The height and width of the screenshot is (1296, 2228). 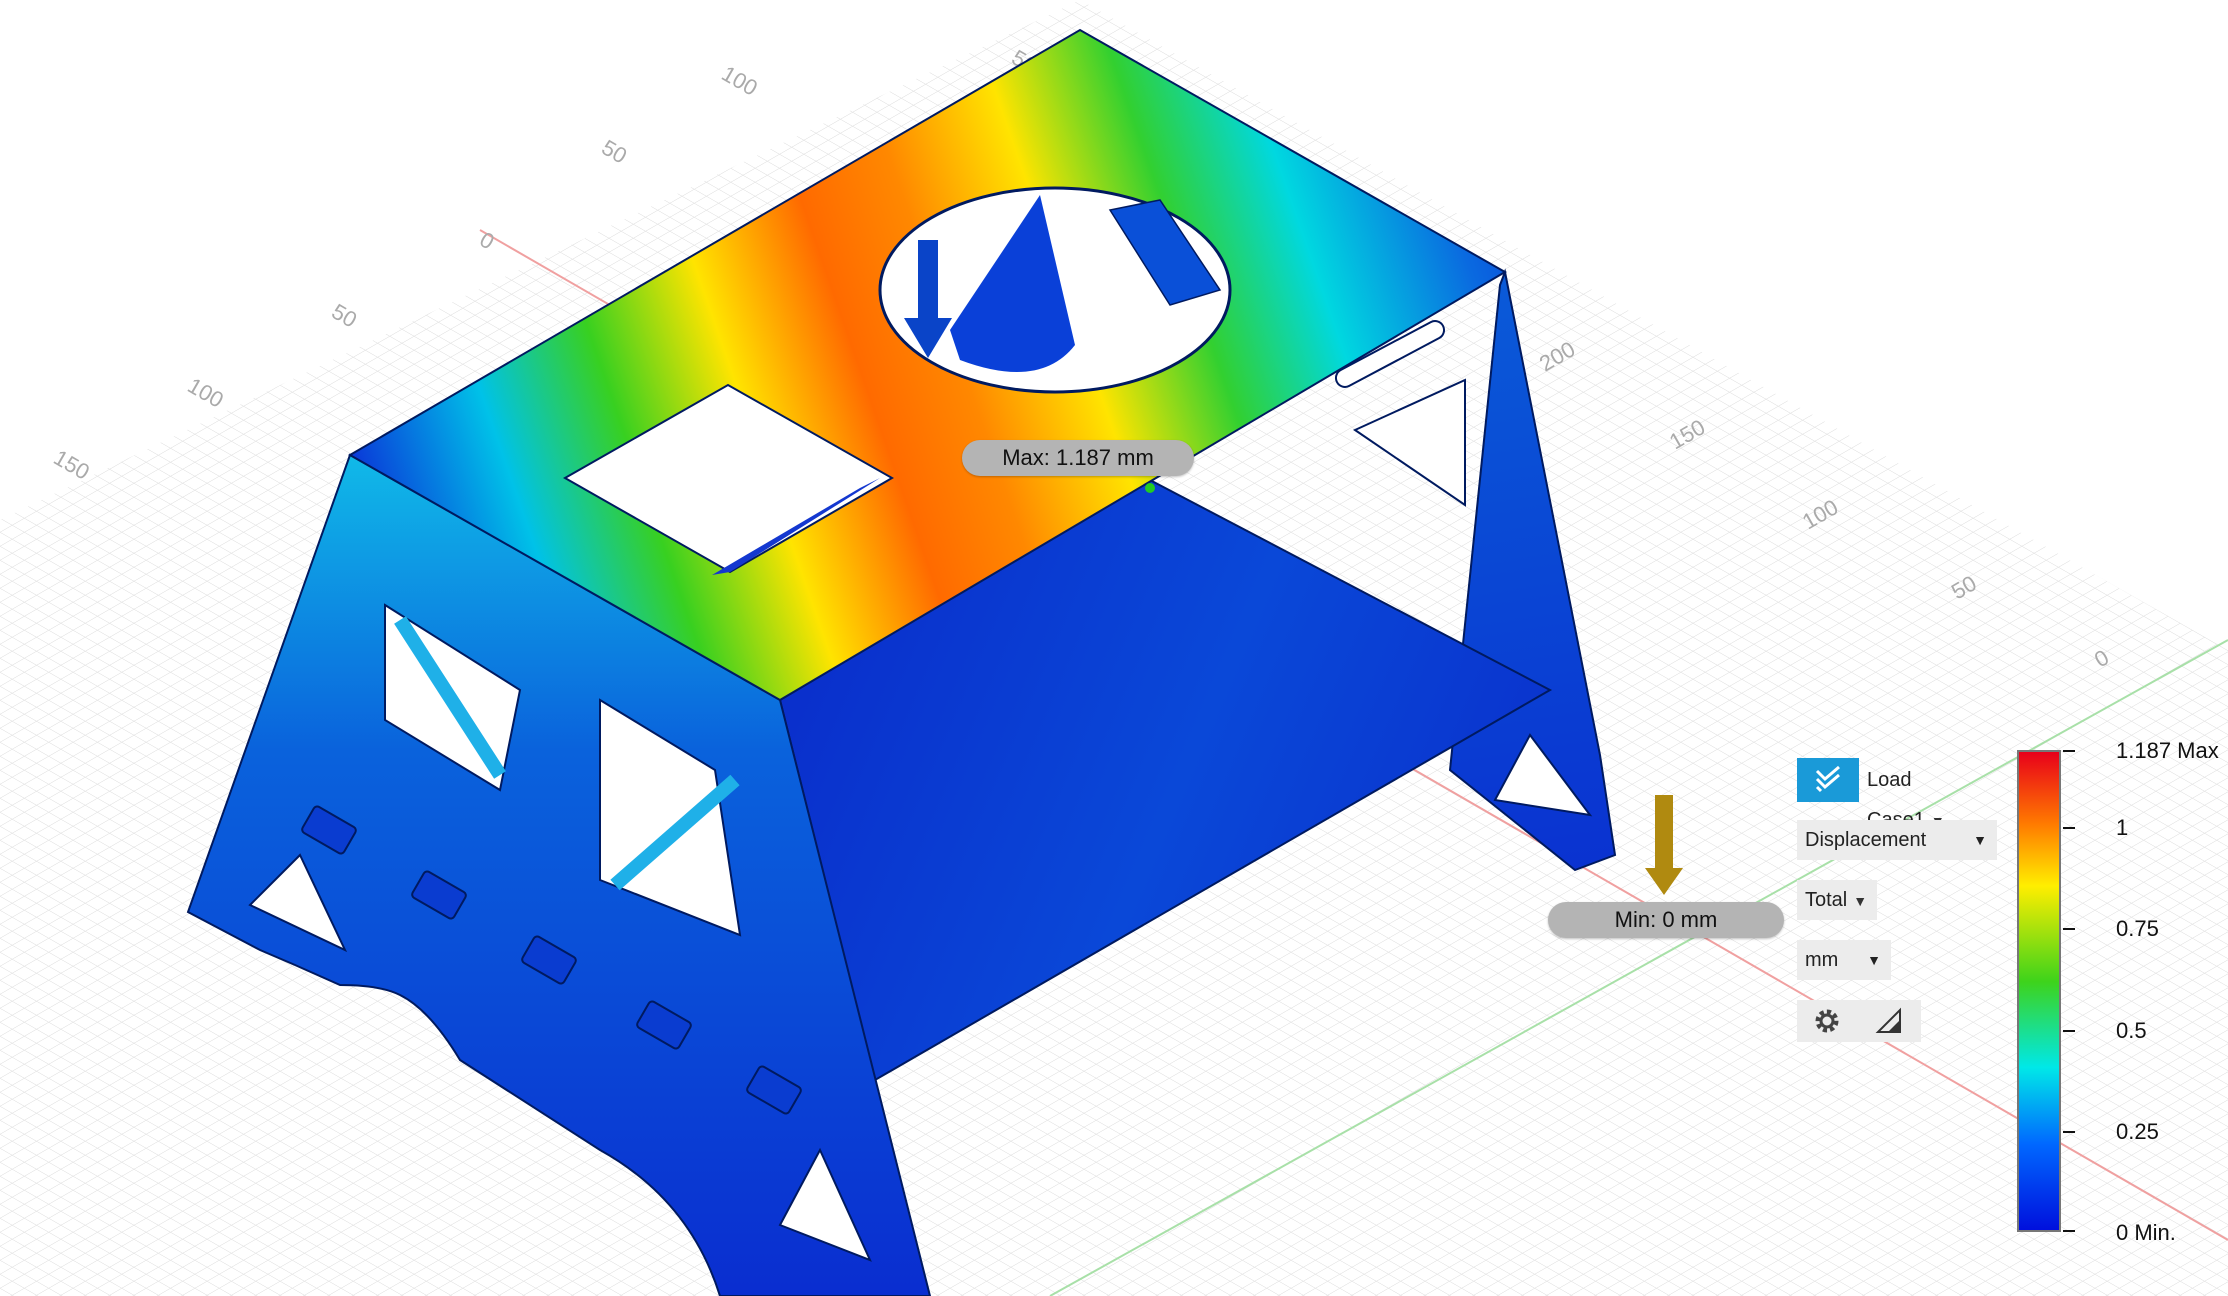 I want to click on result-type-value: Displacement, so click(x=1866, y=840).